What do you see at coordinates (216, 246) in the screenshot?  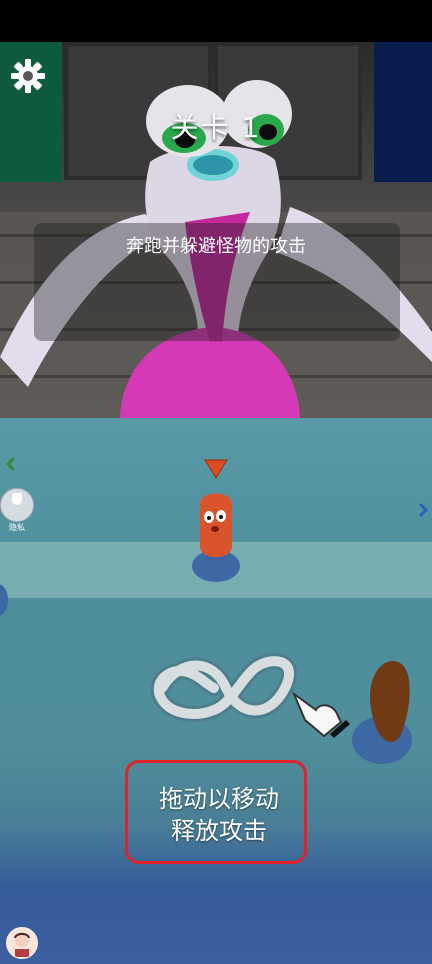 I see `objective-text: 奔跑并躲避怪物的攻击` at bounding box center [216, 246].